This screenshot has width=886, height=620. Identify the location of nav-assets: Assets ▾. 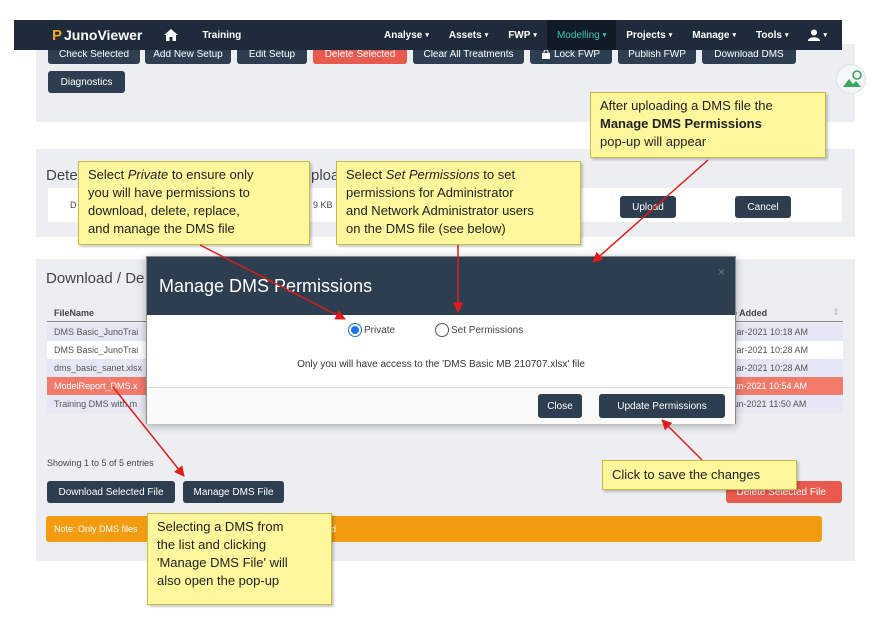
(468, 35).